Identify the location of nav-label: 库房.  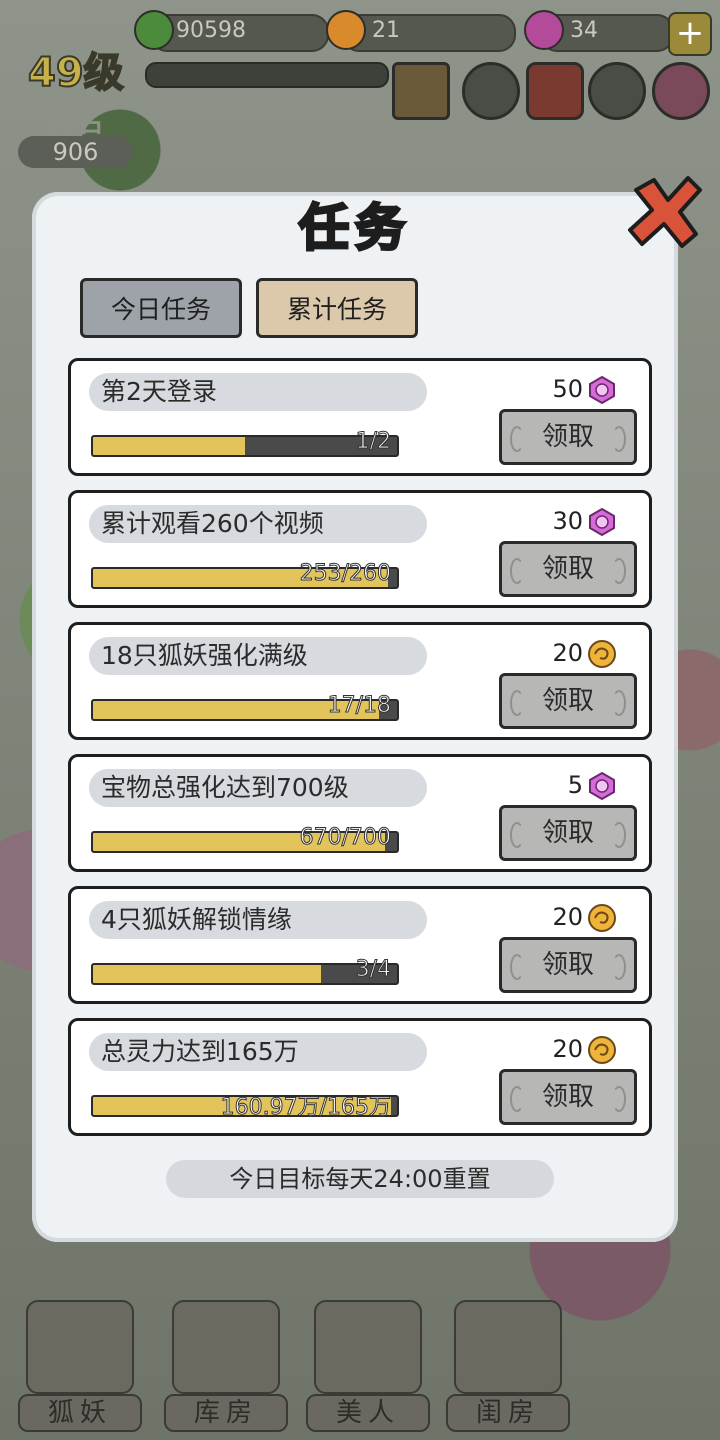
(226, 1413).